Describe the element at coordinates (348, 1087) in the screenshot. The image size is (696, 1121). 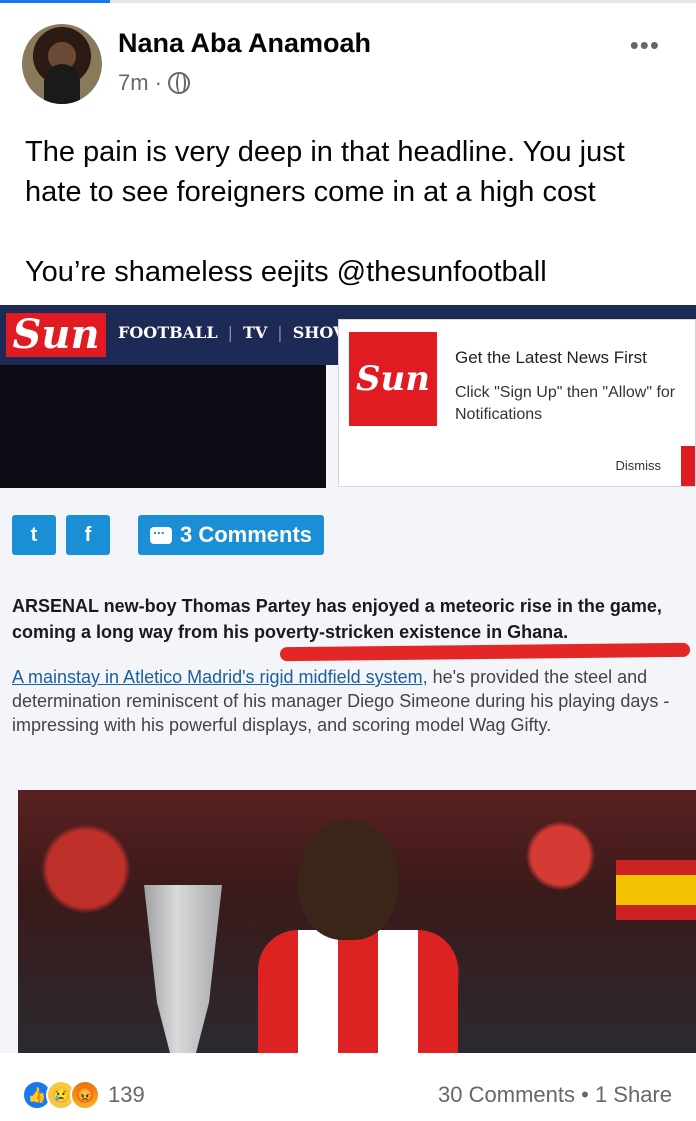
I see `post-footer: 👍 😢 😡 139 30 Comments • 1 Share` at that location.